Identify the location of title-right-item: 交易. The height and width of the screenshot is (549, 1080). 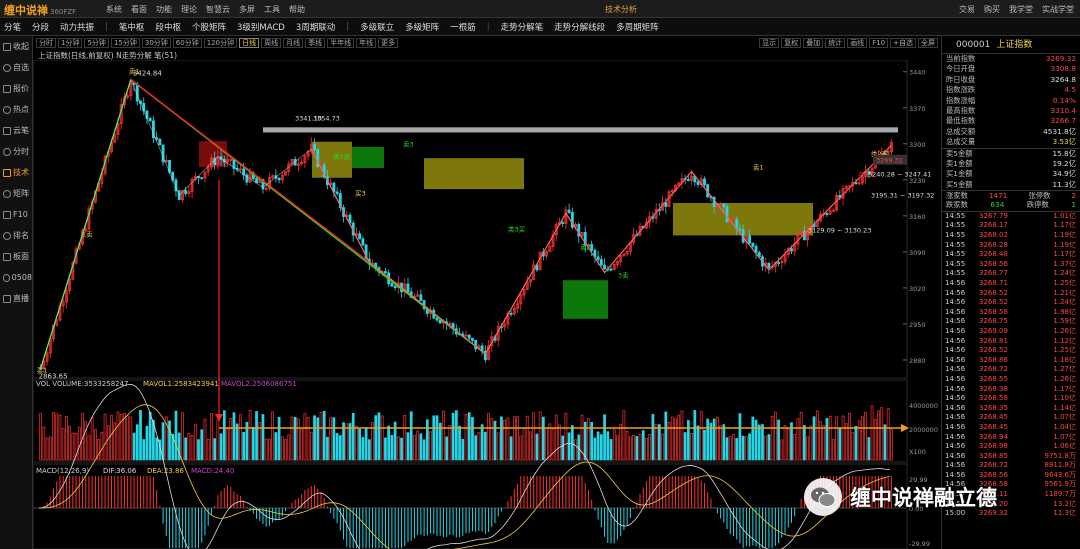
(967, 9).